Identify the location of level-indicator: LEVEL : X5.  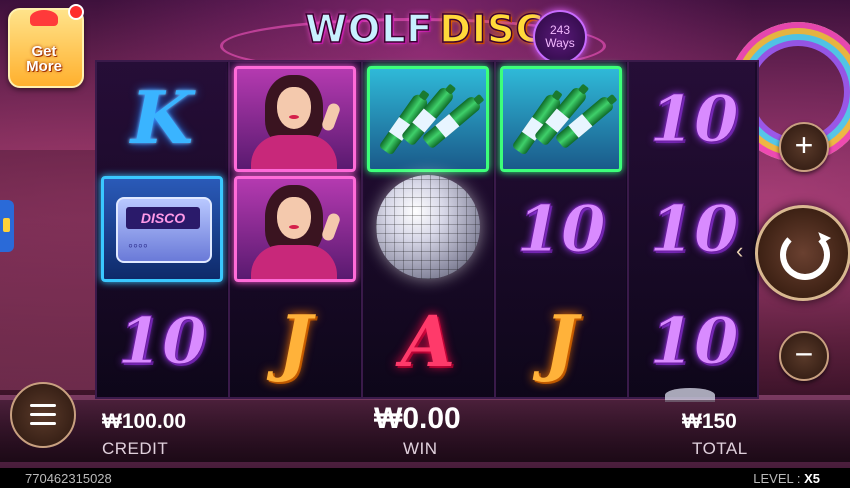
(786, 478).